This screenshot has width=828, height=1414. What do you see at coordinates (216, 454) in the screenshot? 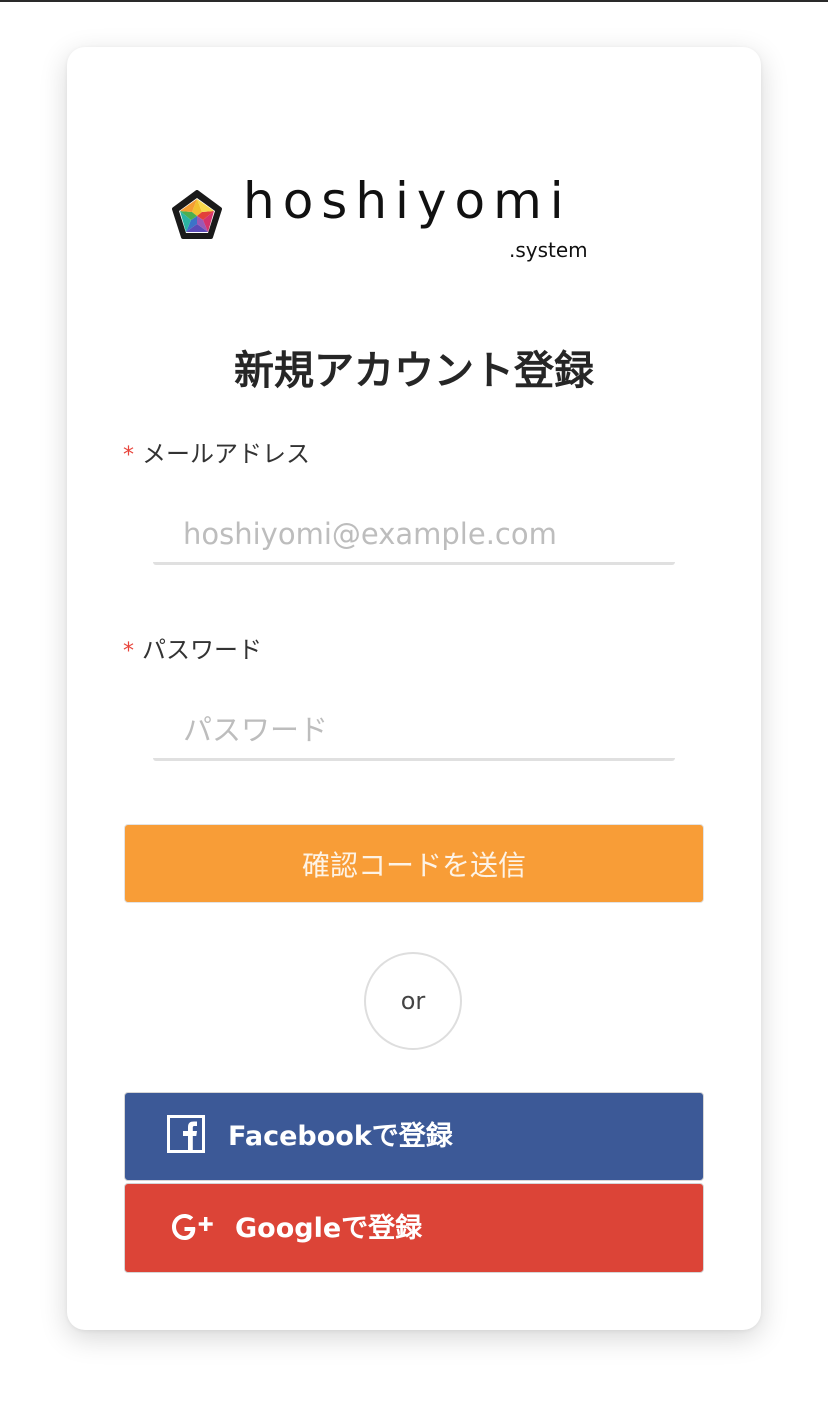
I see `email-label: * メールアドレス` at bounding box center [216, 454].